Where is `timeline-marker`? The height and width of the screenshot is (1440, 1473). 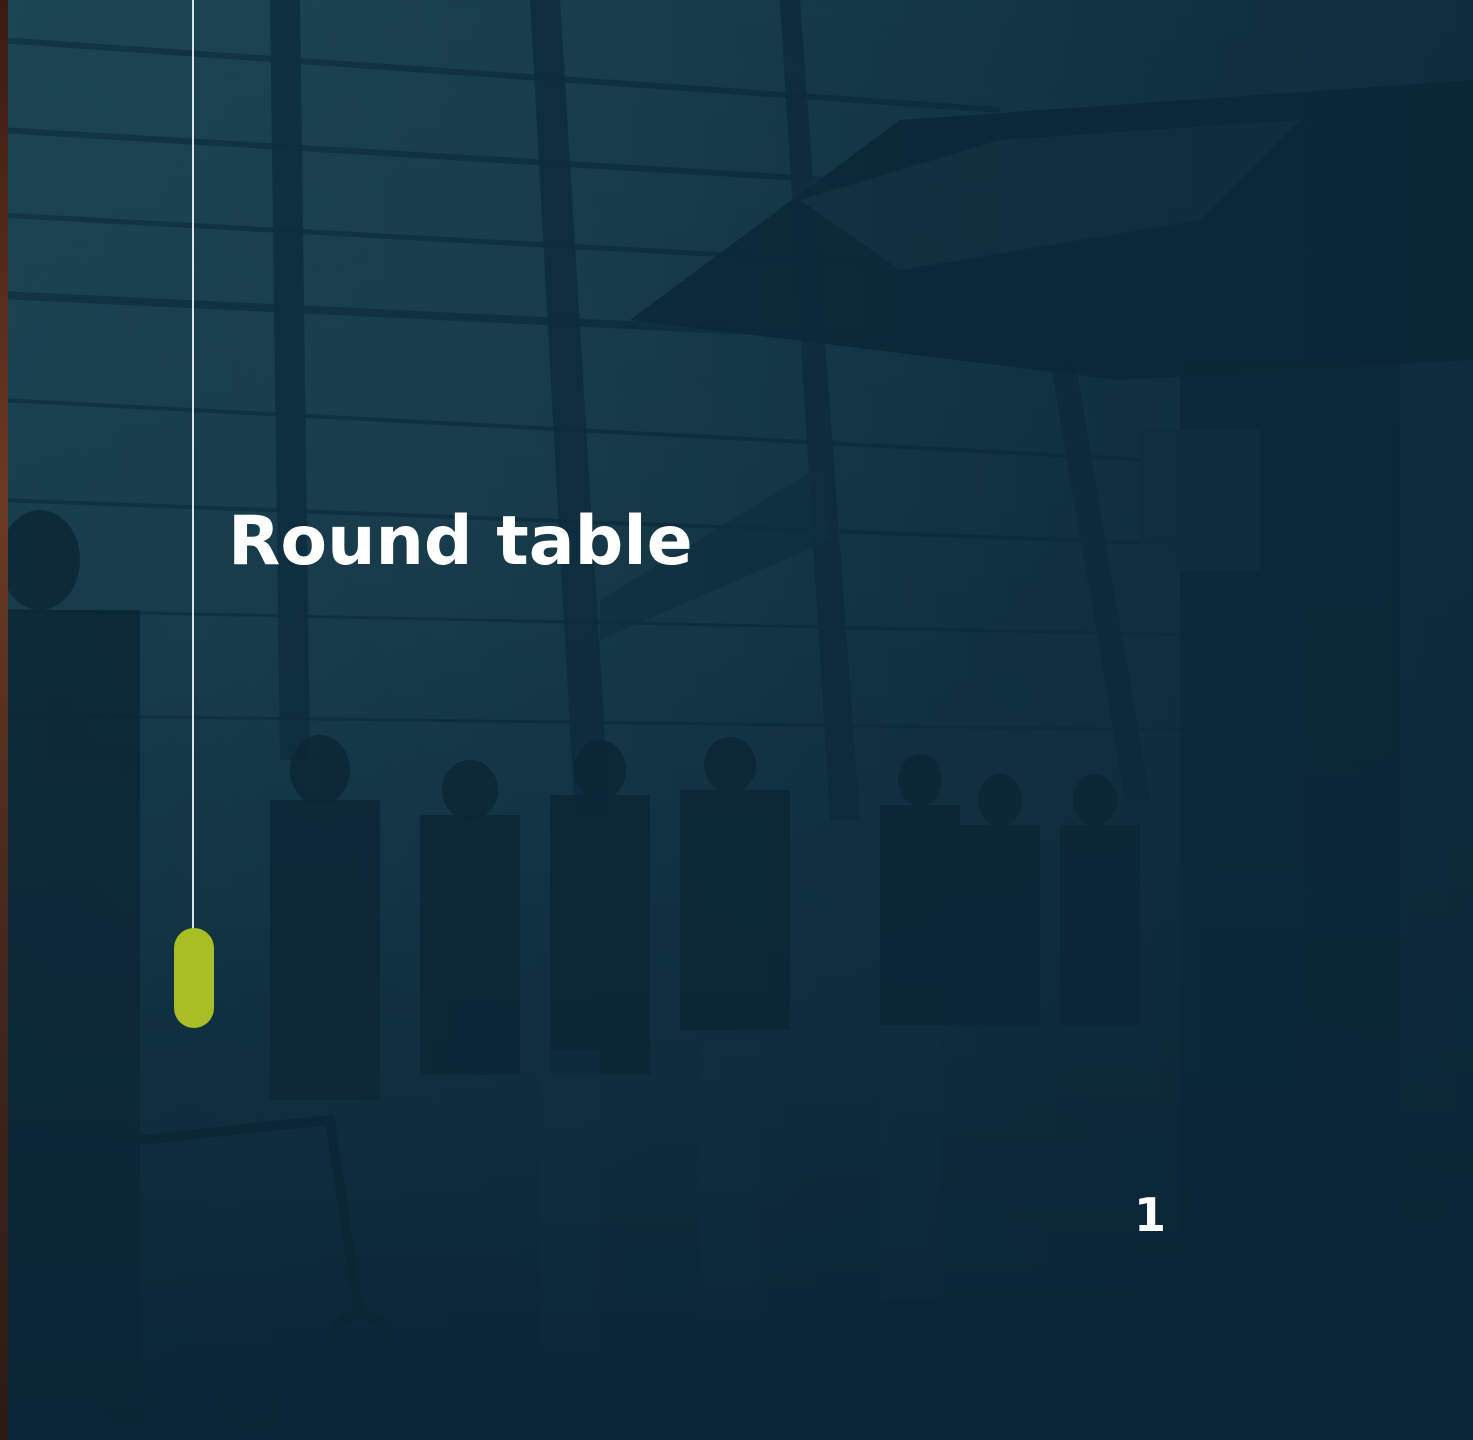 timeline-marker is located at coordinates (194, 978).